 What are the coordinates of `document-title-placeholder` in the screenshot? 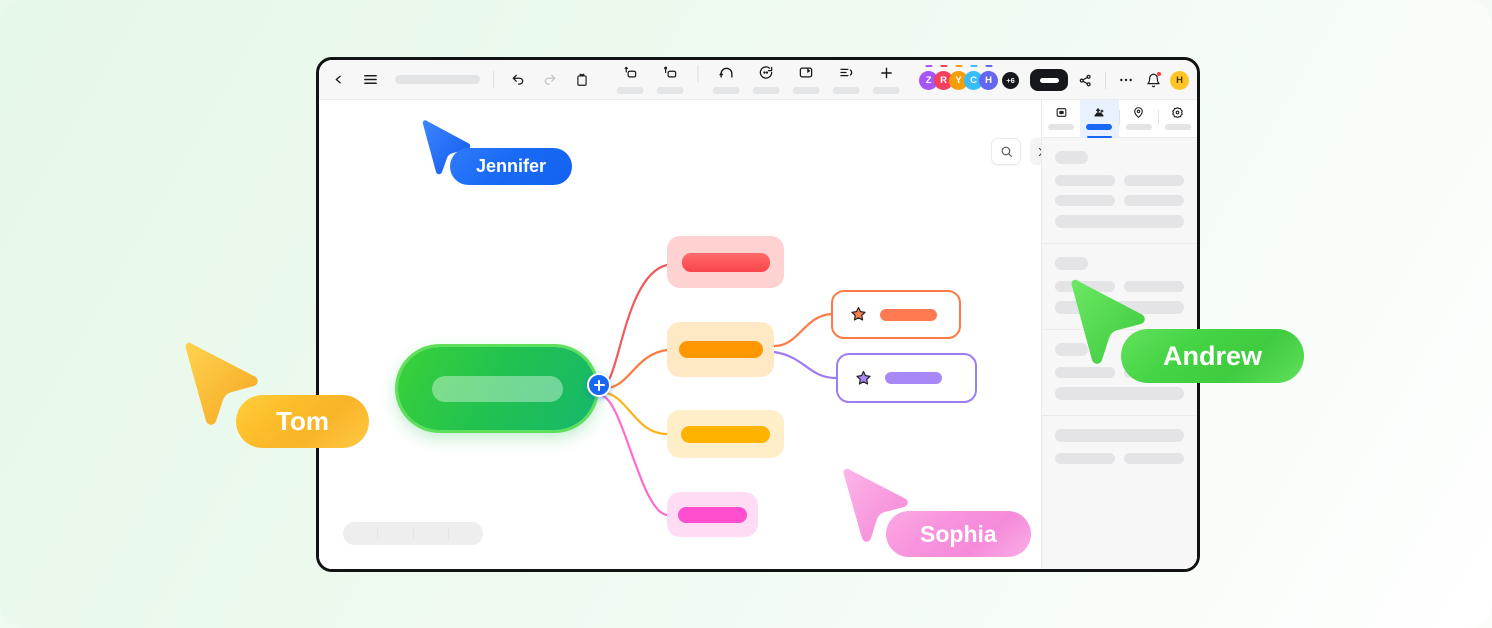 It's located at (437, 79).